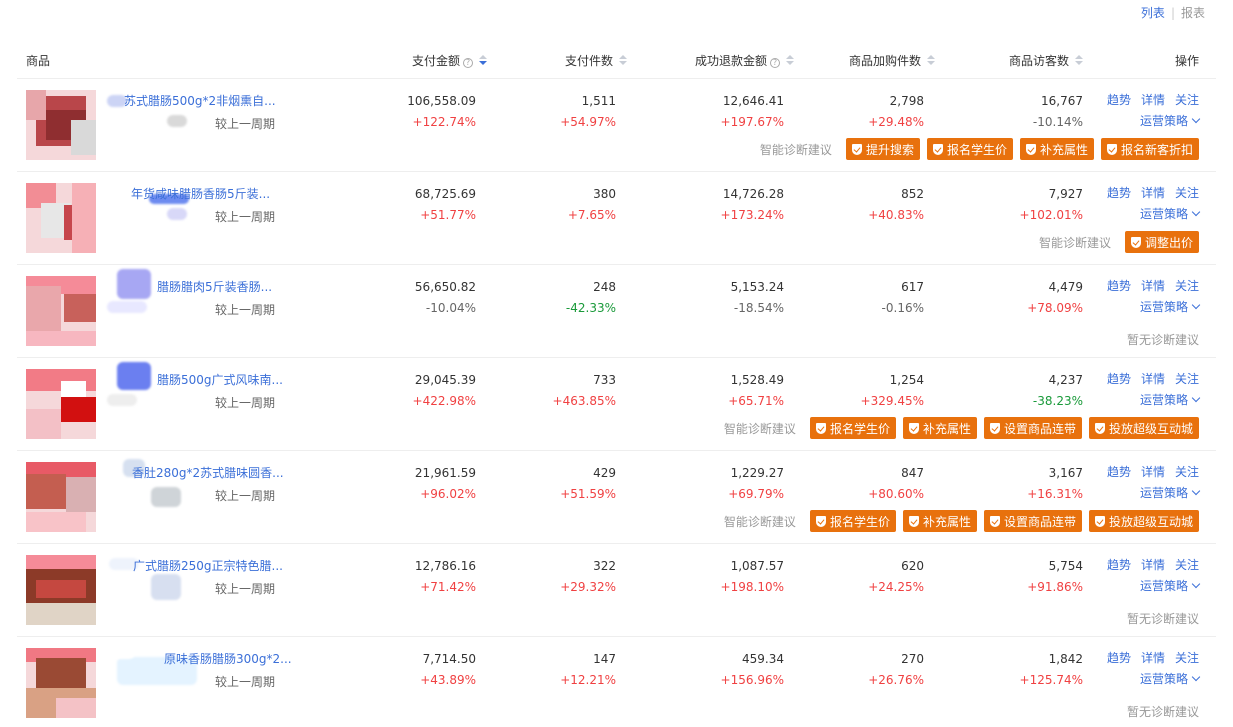 This screenshot has height=727, width=1233. Describe the element at coordinates (1153, 13) in the screenshot. I see `list-view-link: 列表` at that location.